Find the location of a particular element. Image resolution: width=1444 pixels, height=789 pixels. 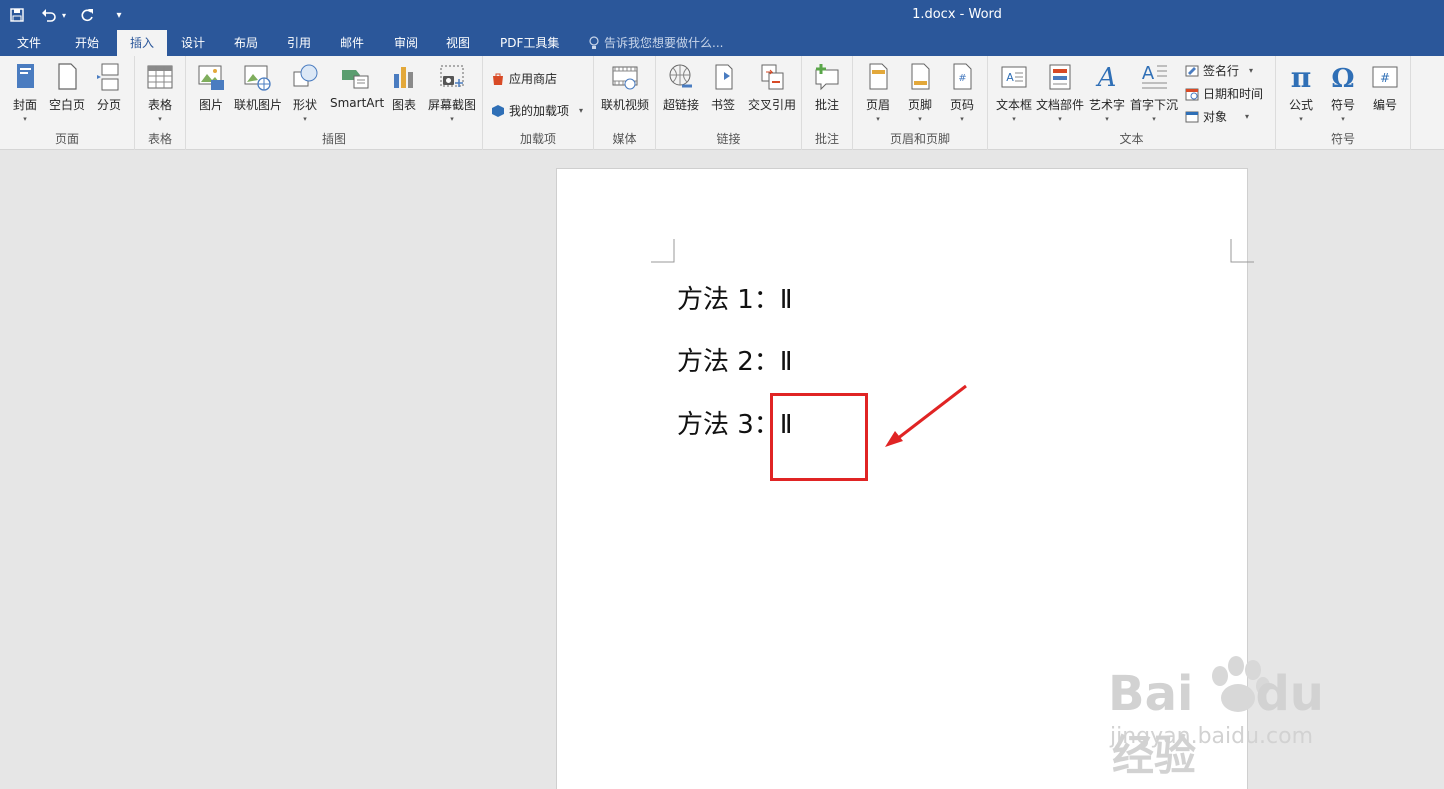

group-links: 超链接 书签 交叉引用 链接 is located at coordinates (729, 103).